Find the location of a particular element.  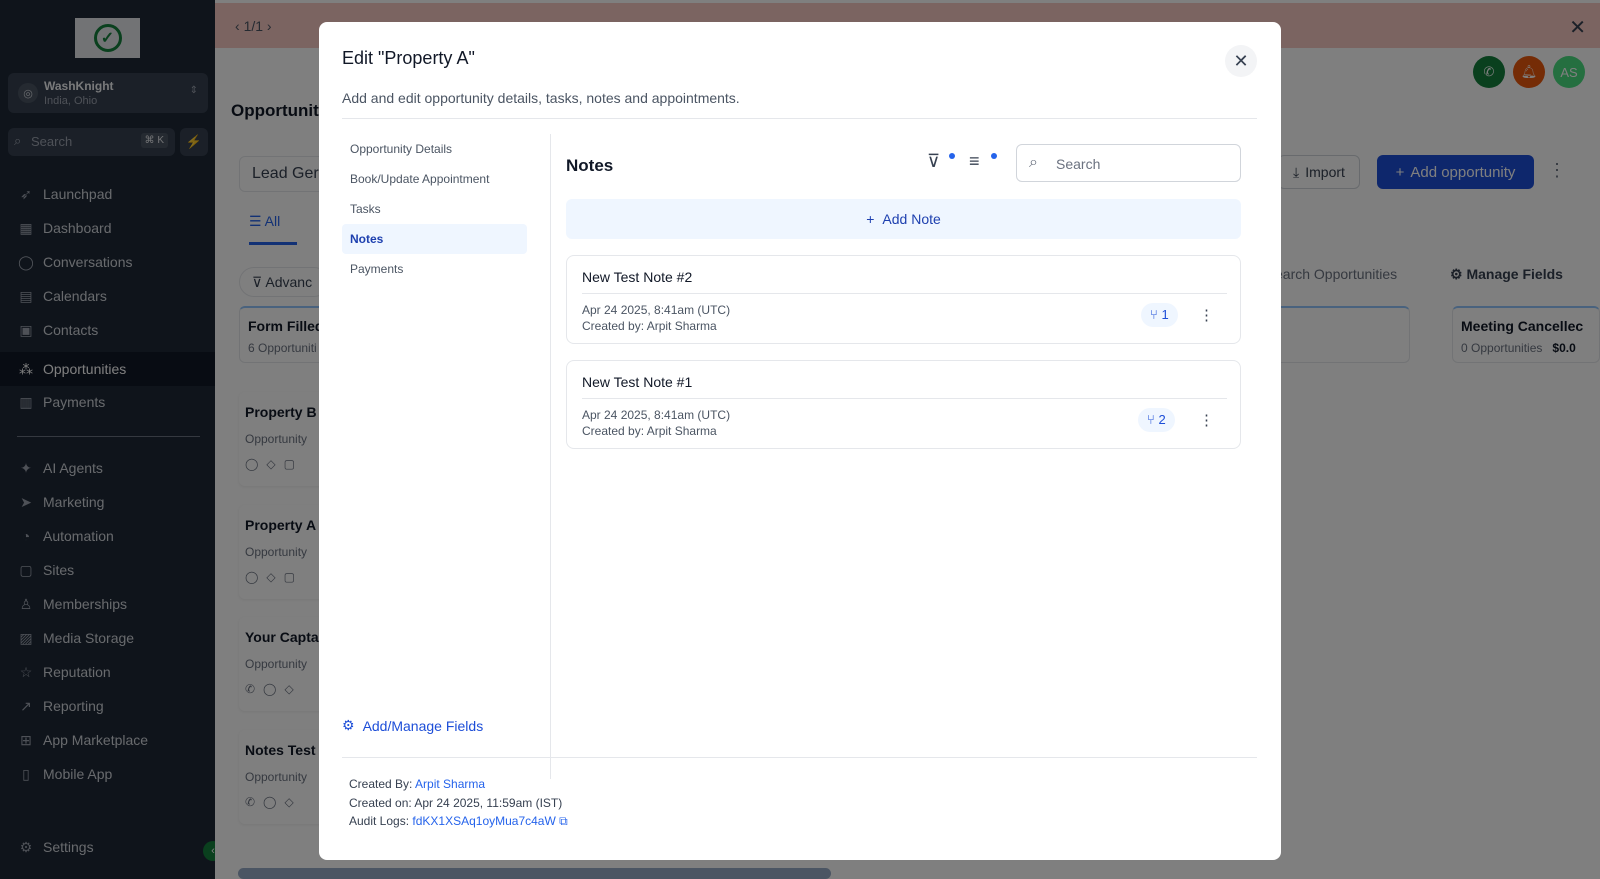

copy-icon: ⧉ is located at coordinates (563, 821).